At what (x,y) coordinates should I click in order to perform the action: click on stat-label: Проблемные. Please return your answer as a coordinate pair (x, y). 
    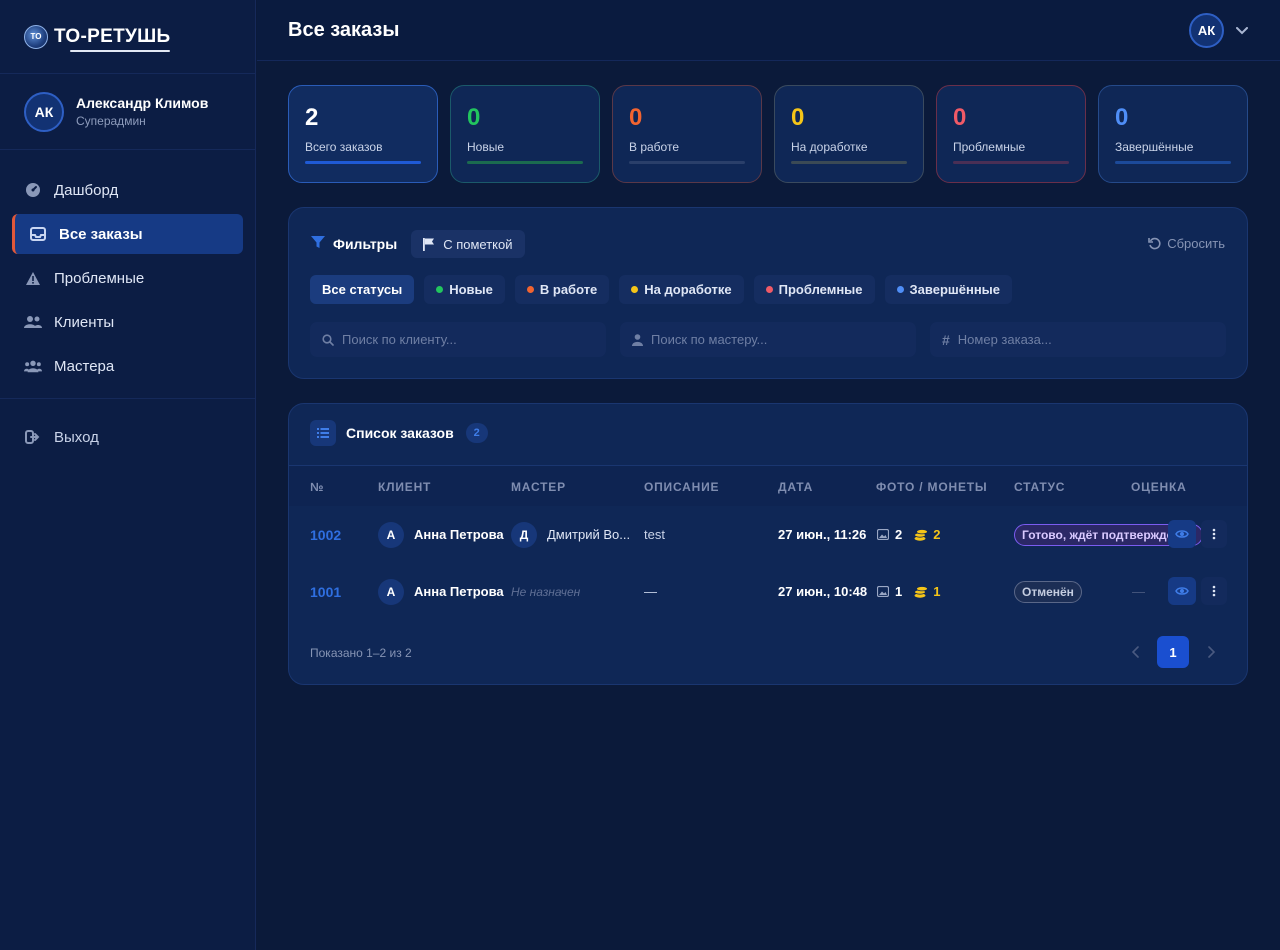
    Looking at the image, I should click on (989, 147).